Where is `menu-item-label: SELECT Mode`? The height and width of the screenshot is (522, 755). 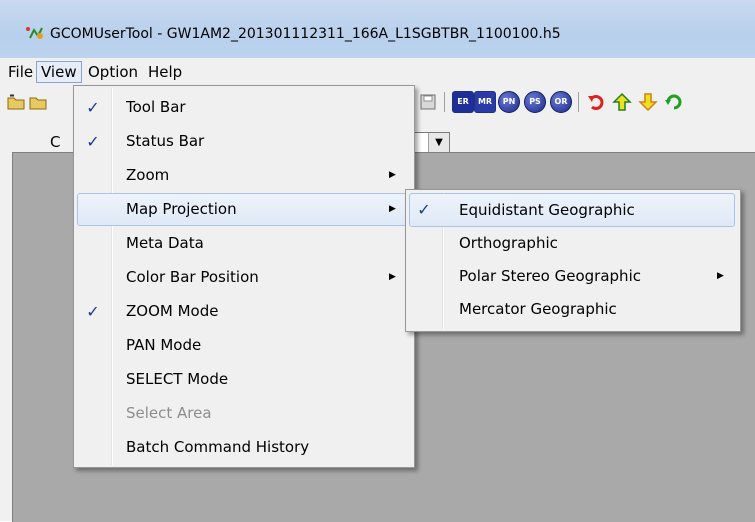 menu-item-label: SELECT Mode is located at coordinates (177, 379).